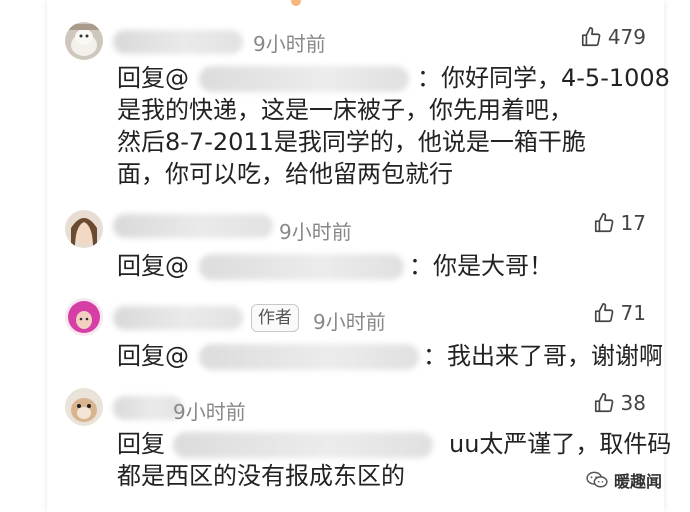 This screenshot has height=512, width=690. Describe the element at coordinates (481, 266) in the screenshot. I see `reply-first-line: ：你是大哥！` at that location.